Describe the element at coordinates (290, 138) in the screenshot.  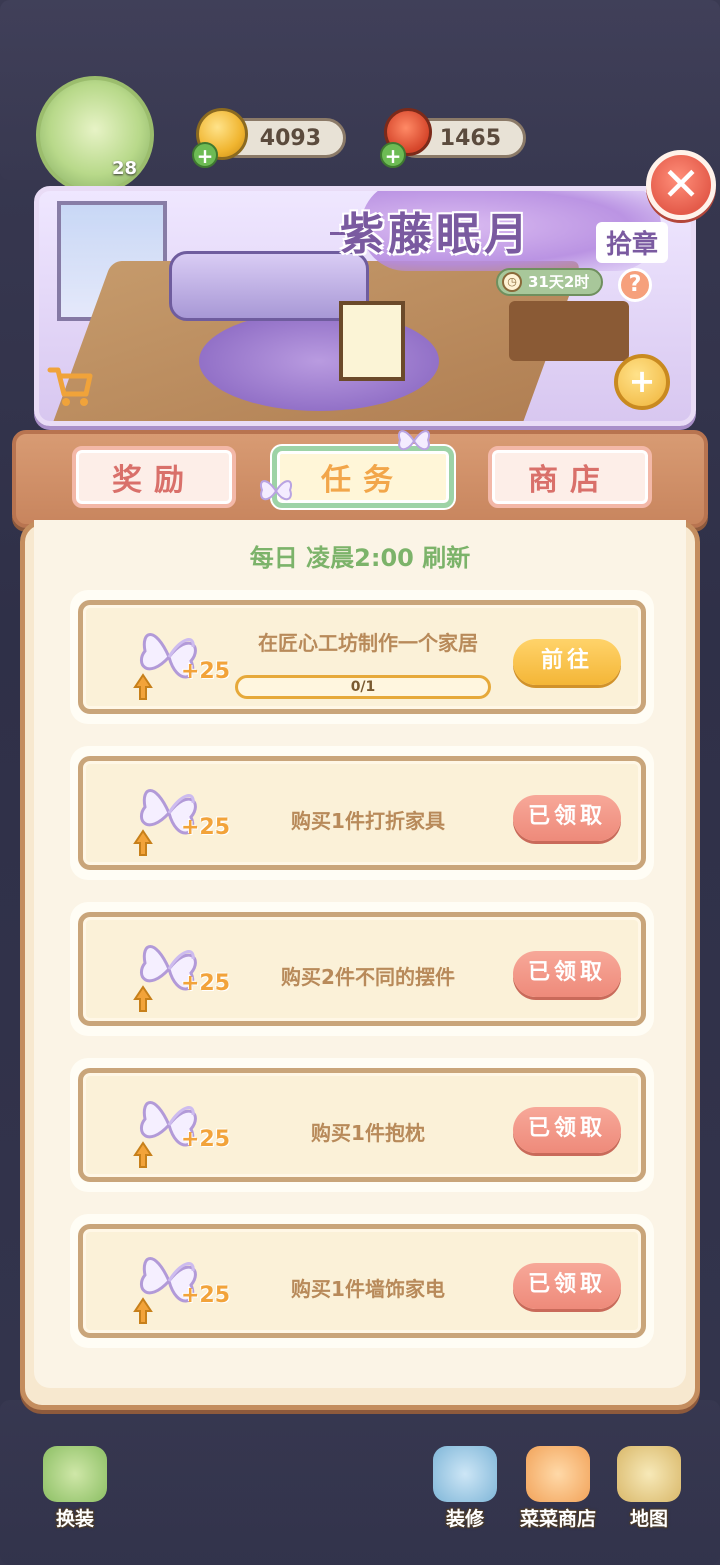
I see `coin-amount: 4093` at that location.